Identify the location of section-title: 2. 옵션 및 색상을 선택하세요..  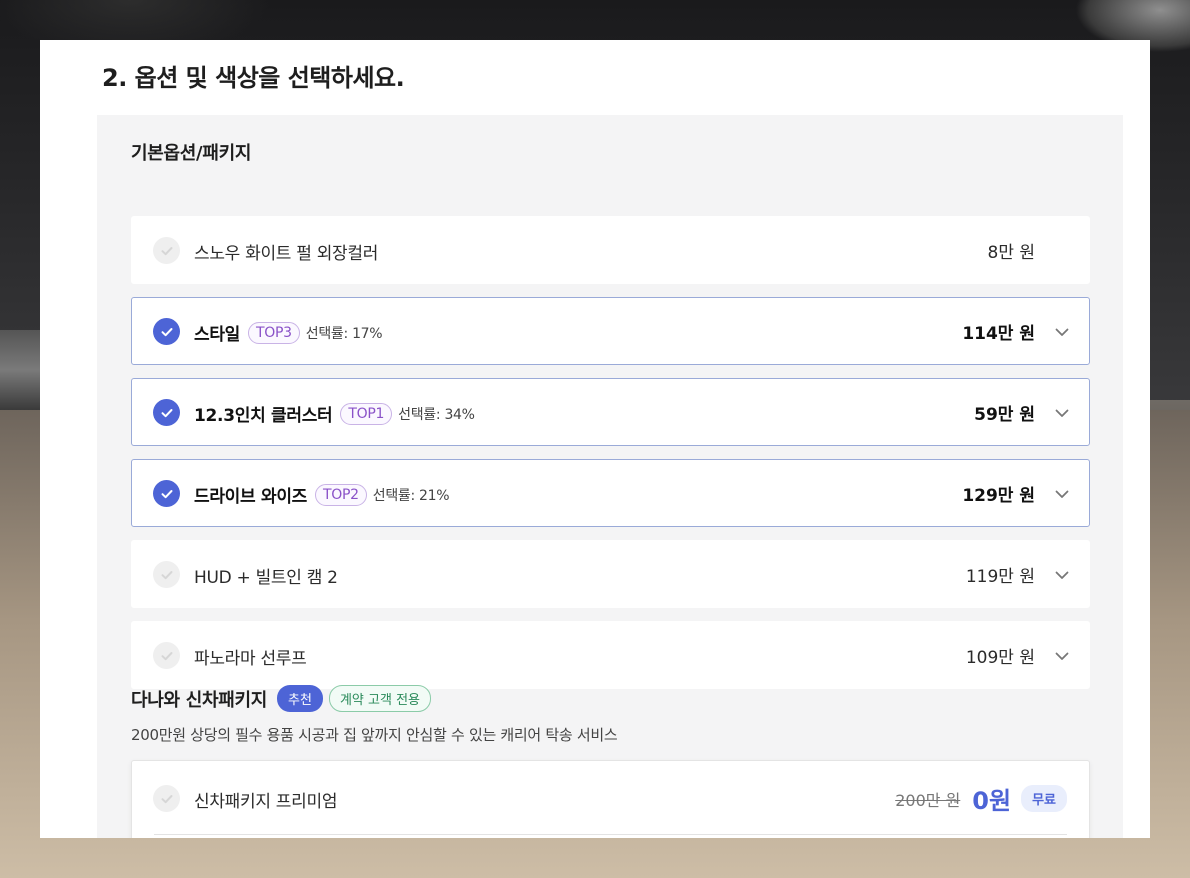
(253, 78).